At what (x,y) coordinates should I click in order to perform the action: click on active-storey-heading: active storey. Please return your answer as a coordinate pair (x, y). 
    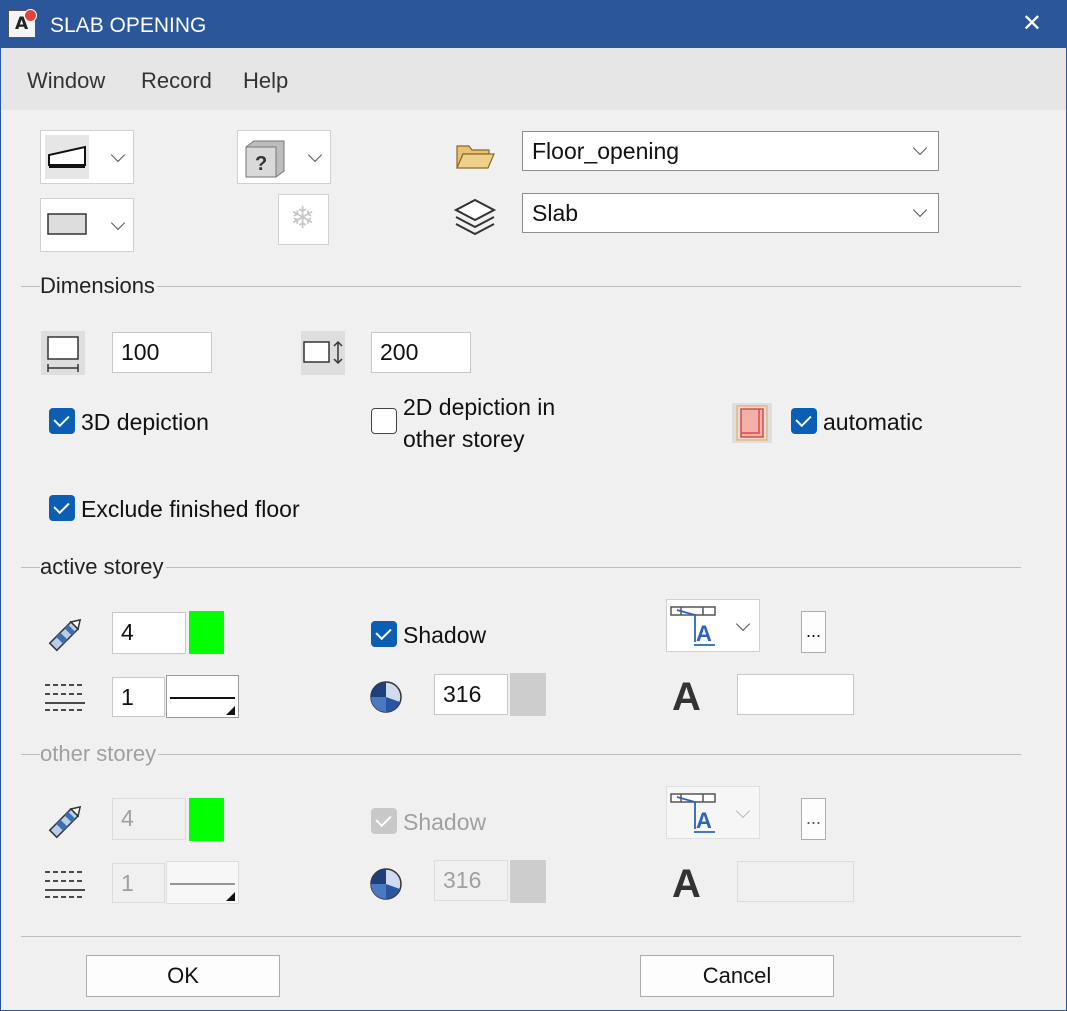
    Looking at the image, I should click on (103, 567).